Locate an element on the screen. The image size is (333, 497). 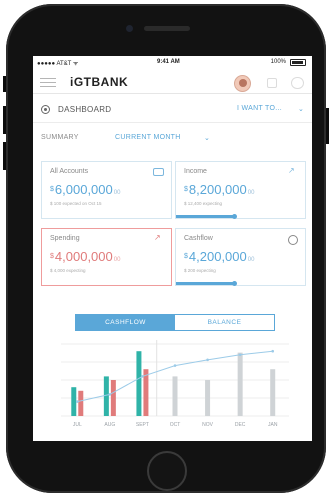
dashboard-bar: DASHBOARD I WANT TO... ⌄ is located at coordinates (172, 109).